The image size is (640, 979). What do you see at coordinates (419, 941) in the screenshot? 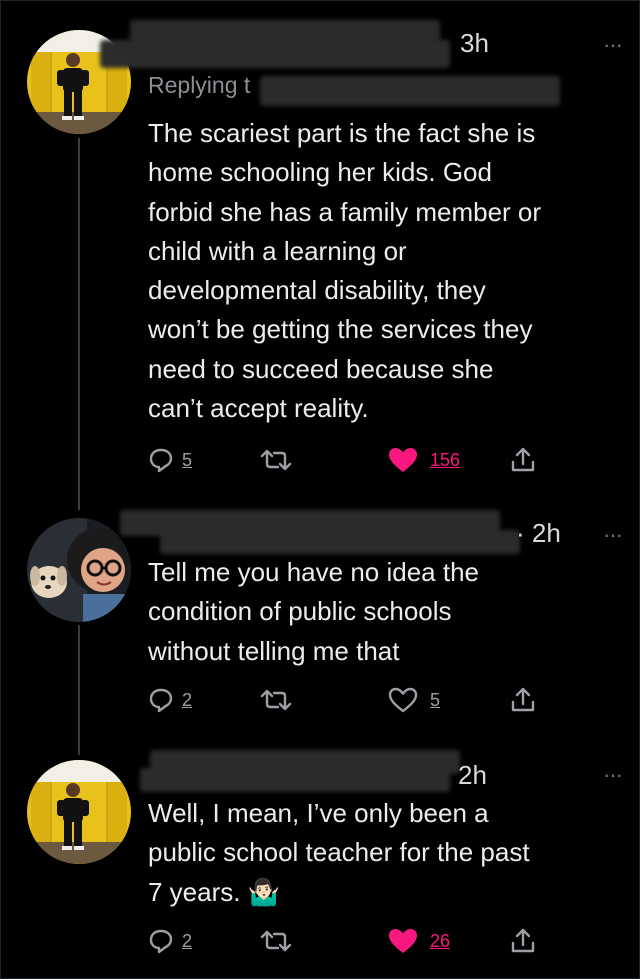
I see `like-button: 26` at bounding box center [419, 941].